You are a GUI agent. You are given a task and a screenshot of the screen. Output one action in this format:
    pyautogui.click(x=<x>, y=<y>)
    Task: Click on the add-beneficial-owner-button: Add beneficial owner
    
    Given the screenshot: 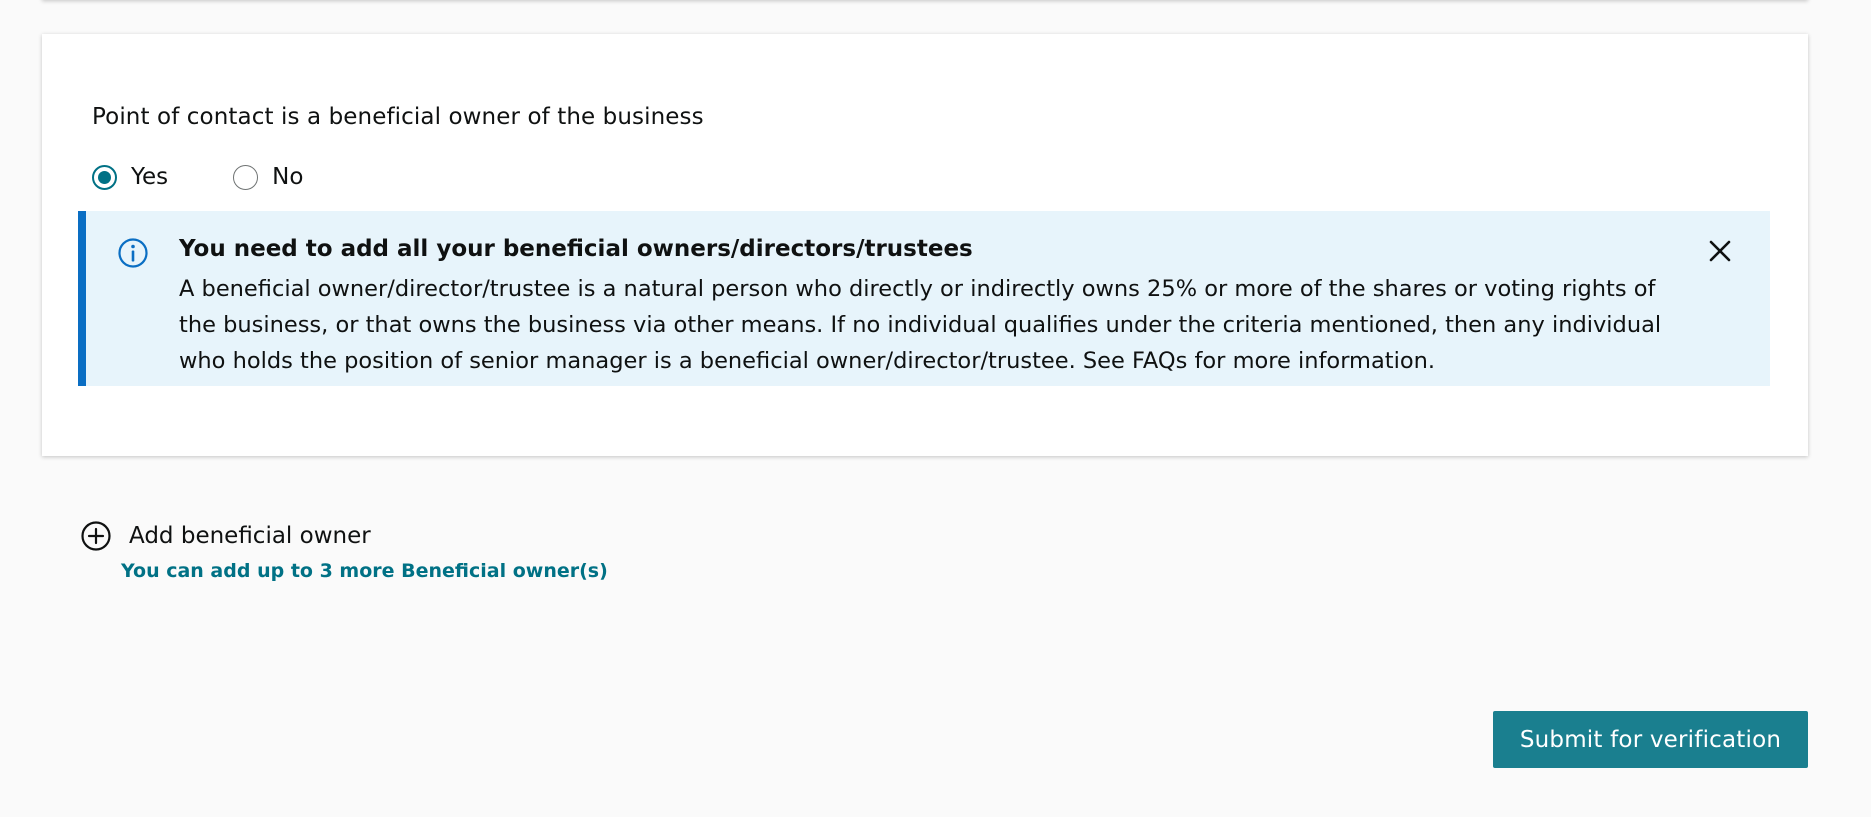 What is the action you would take?
    pyautogui.click(x=225, y=536)
    